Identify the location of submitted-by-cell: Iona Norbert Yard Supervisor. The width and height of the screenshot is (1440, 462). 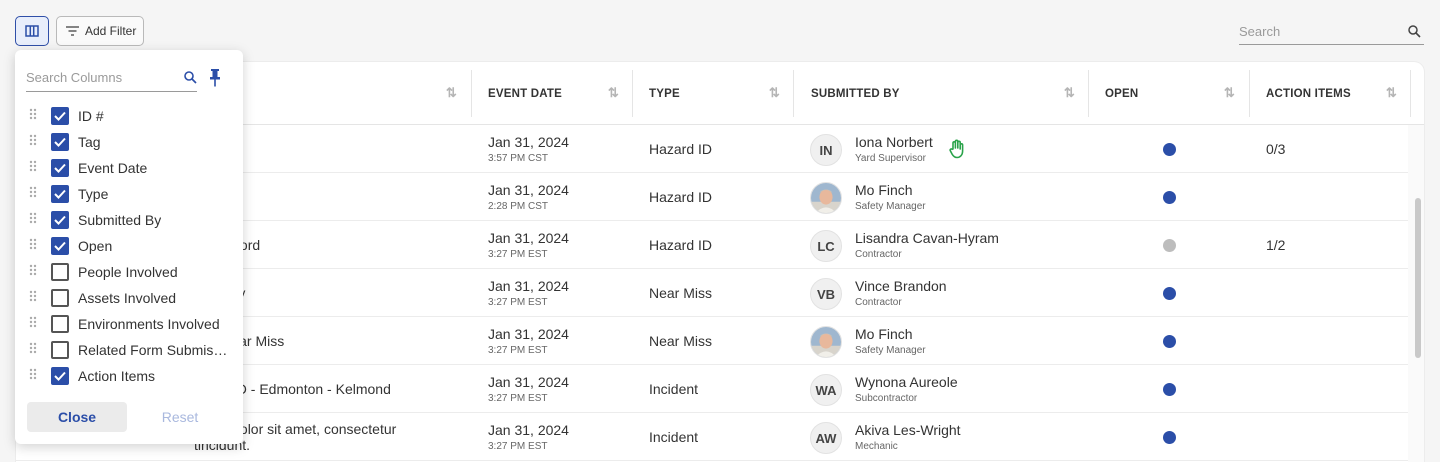
(970, 149).